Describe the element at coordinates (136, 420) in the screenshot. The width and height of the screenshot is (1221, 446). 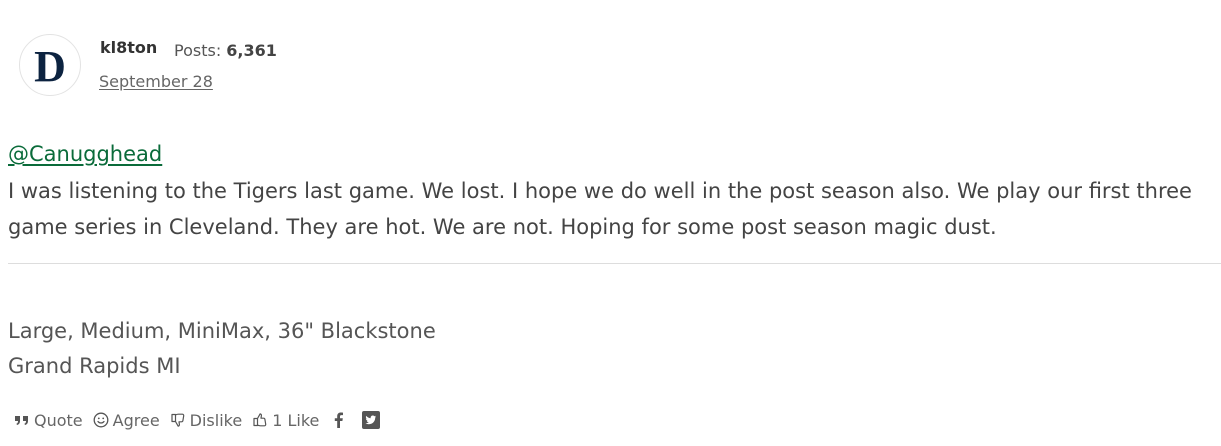
I see `agree-label: Agree` at that location.